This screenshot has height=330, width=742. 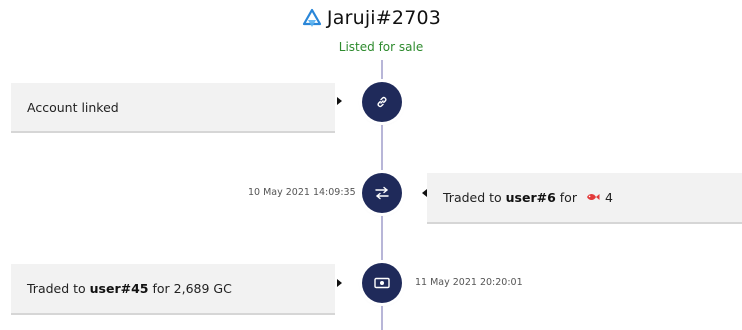 I want to click on timeline-node-swap, so click(x=382, y=193).